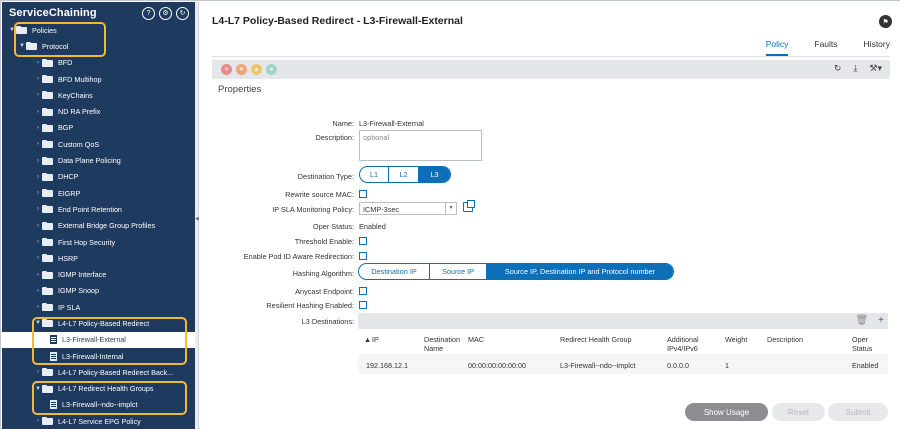 This screenshot has height=429, width=900. Describe the element at coordinates (182, 13) in the screenshot. I see `refresh-circle-icon: ↻` at that location.